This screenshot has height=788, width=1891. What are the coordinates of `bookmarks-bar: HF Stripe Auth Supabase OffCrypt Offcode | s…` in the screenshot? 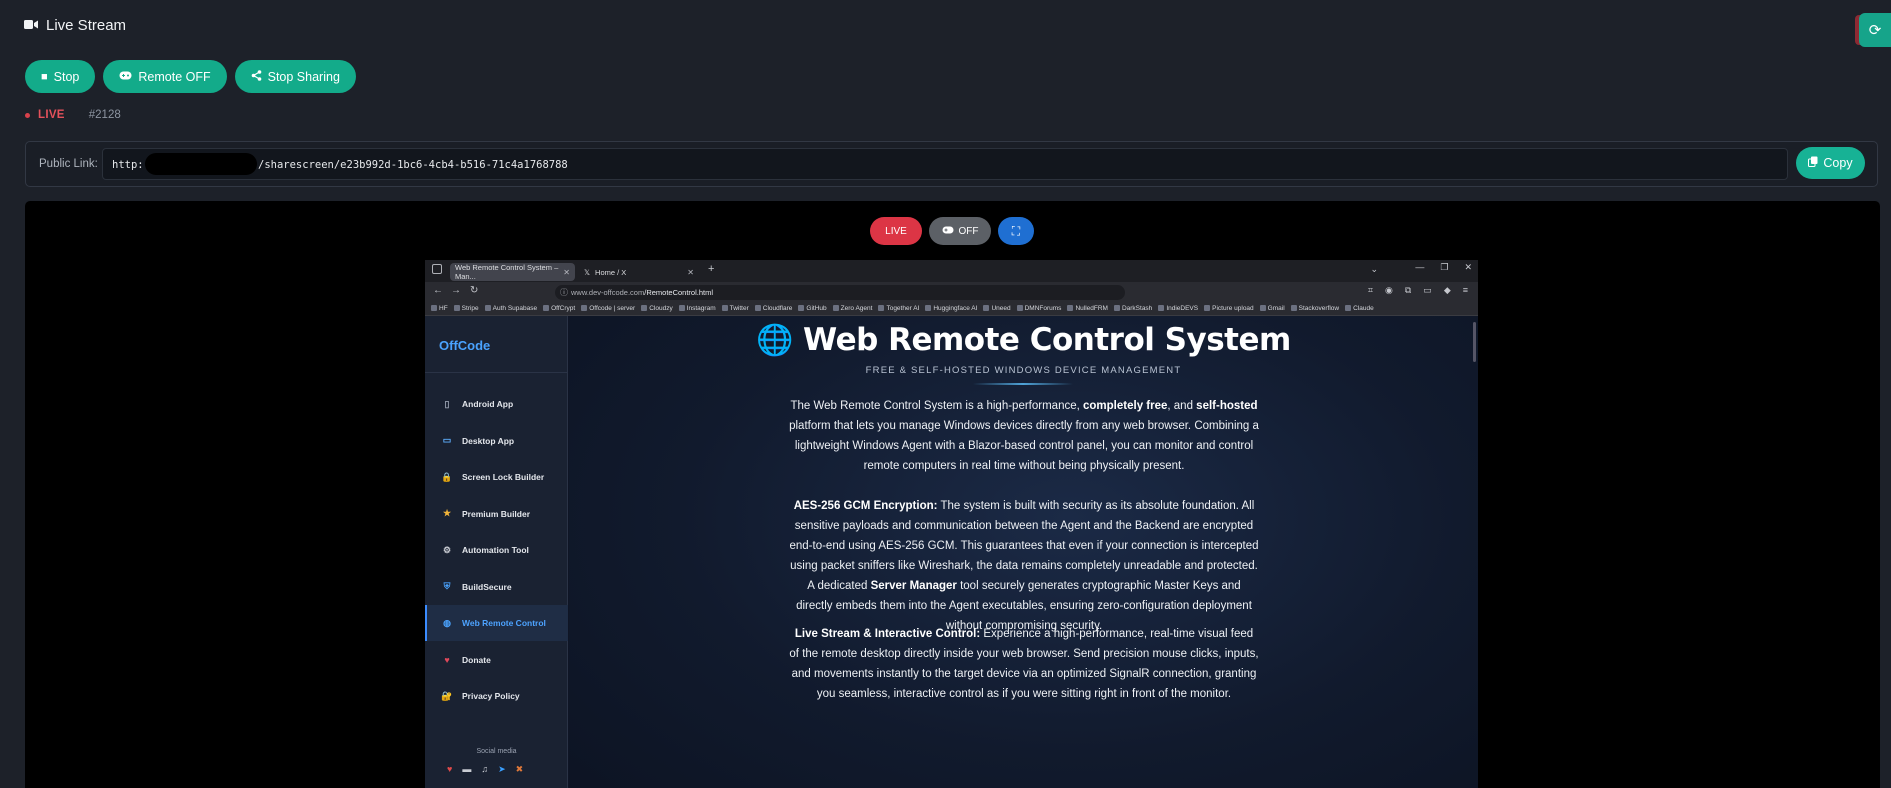 It's located at (951, 309).